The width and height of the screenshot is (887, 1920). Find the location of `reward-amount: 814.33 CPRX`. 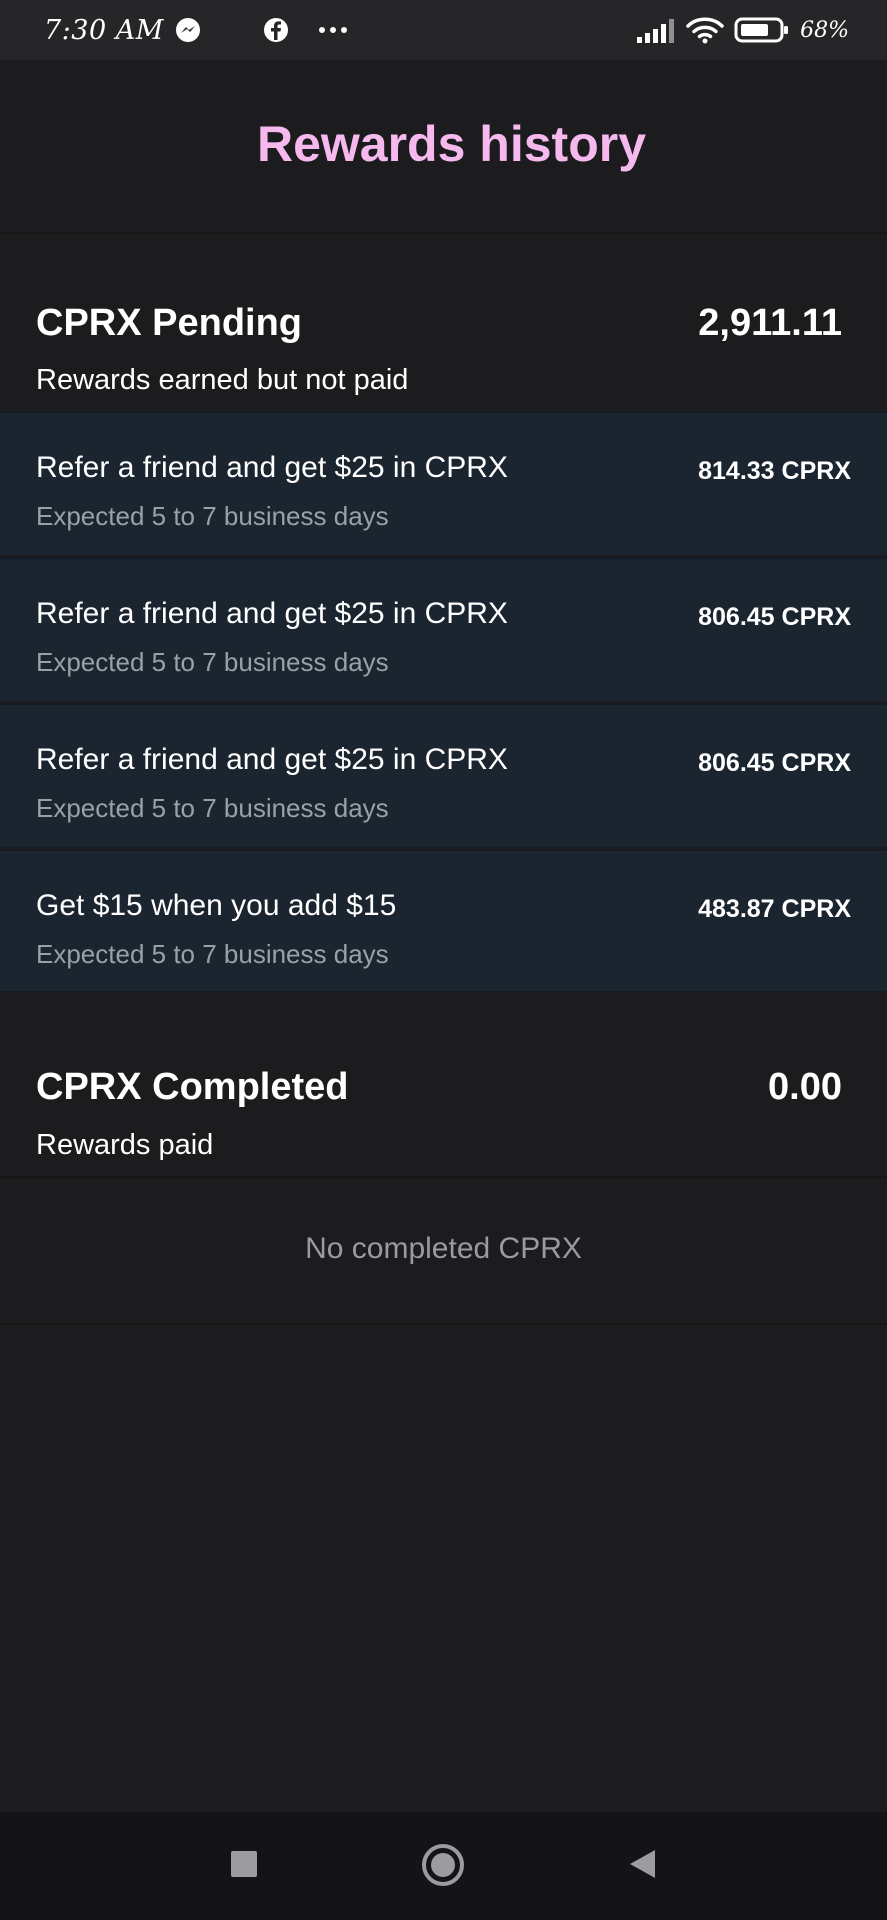

reward-amount: 814.33 CPRX is located at coordinates (774, 471).